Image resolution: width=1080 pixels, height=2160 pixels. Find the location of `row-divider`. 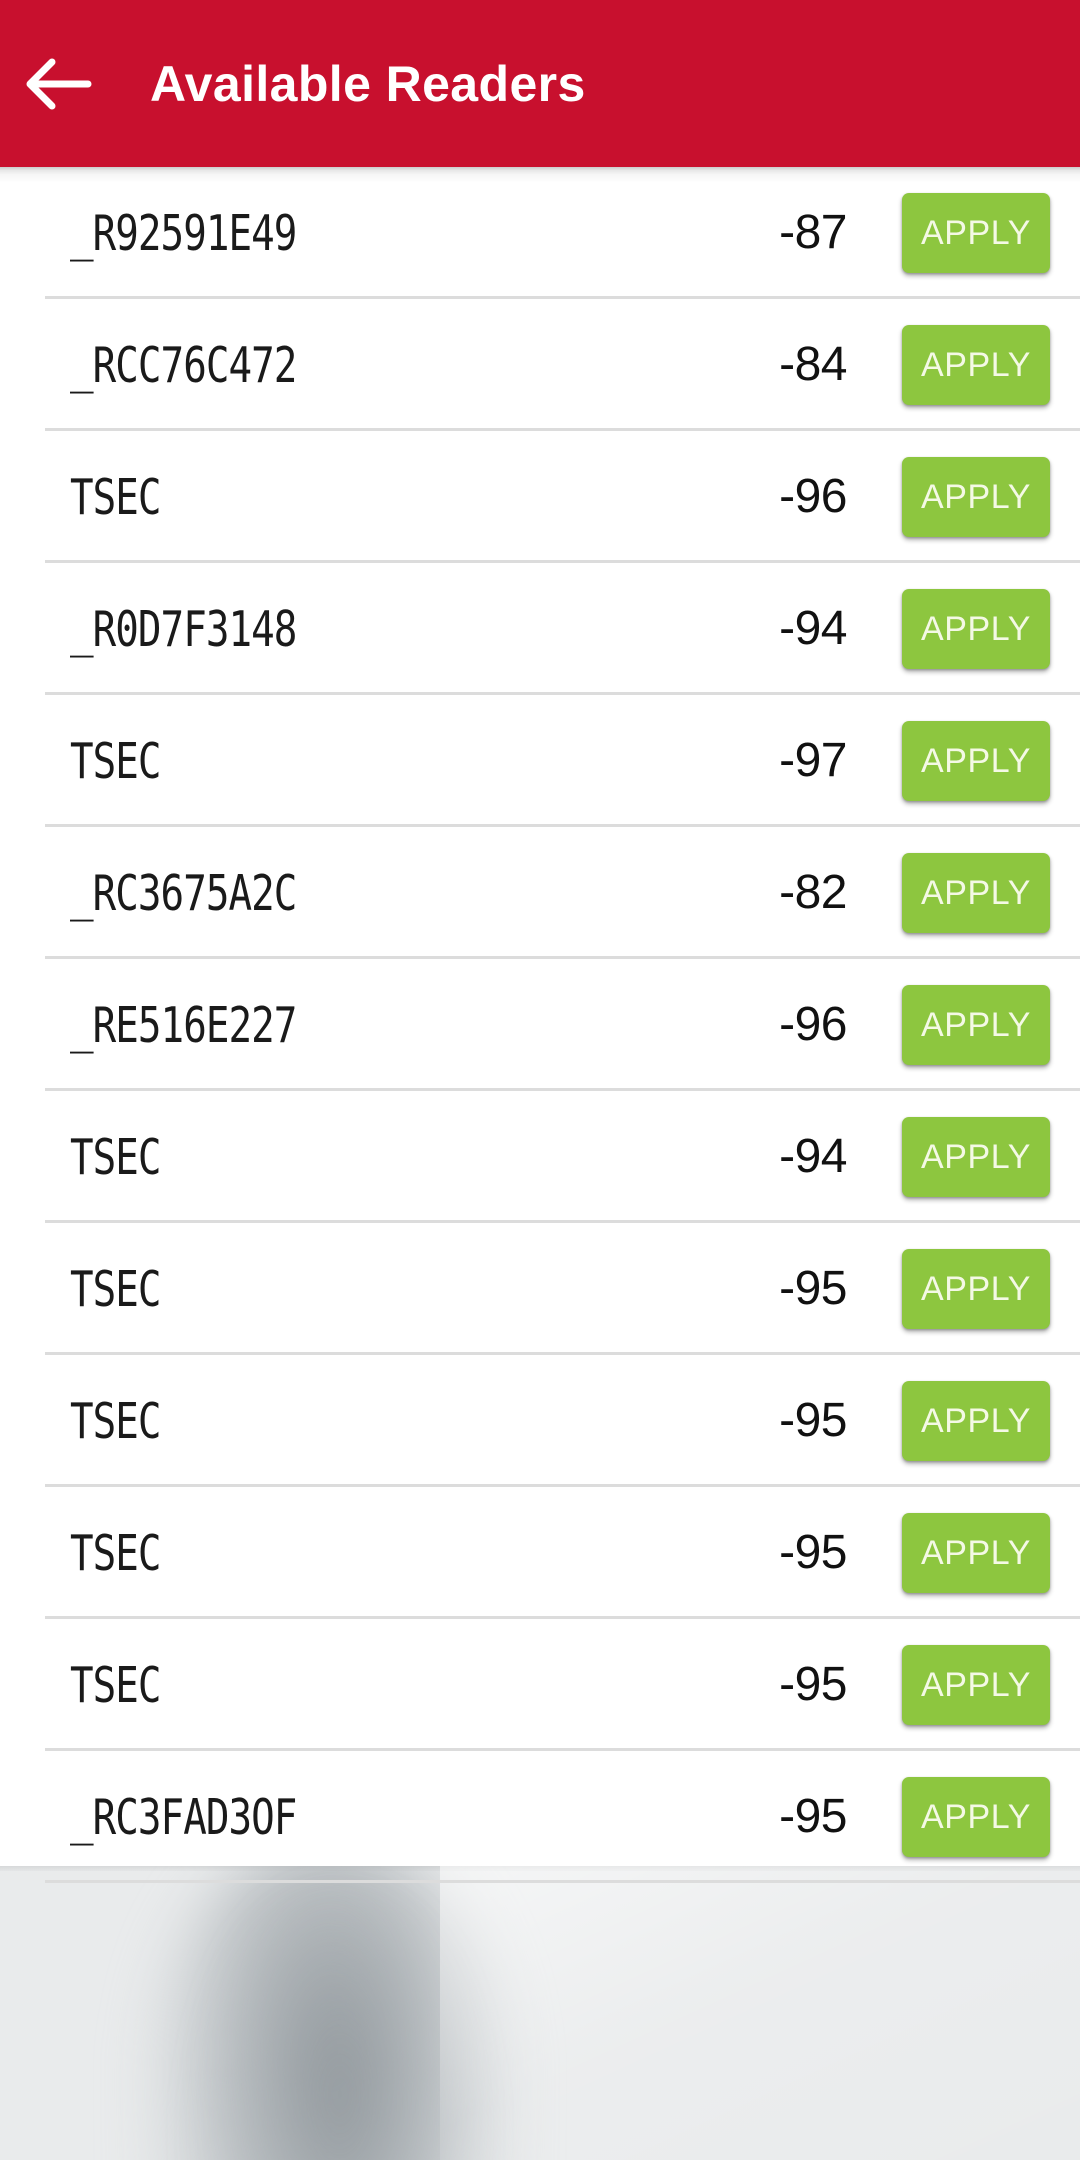

row-divider is located at coordinates (562, 1881).